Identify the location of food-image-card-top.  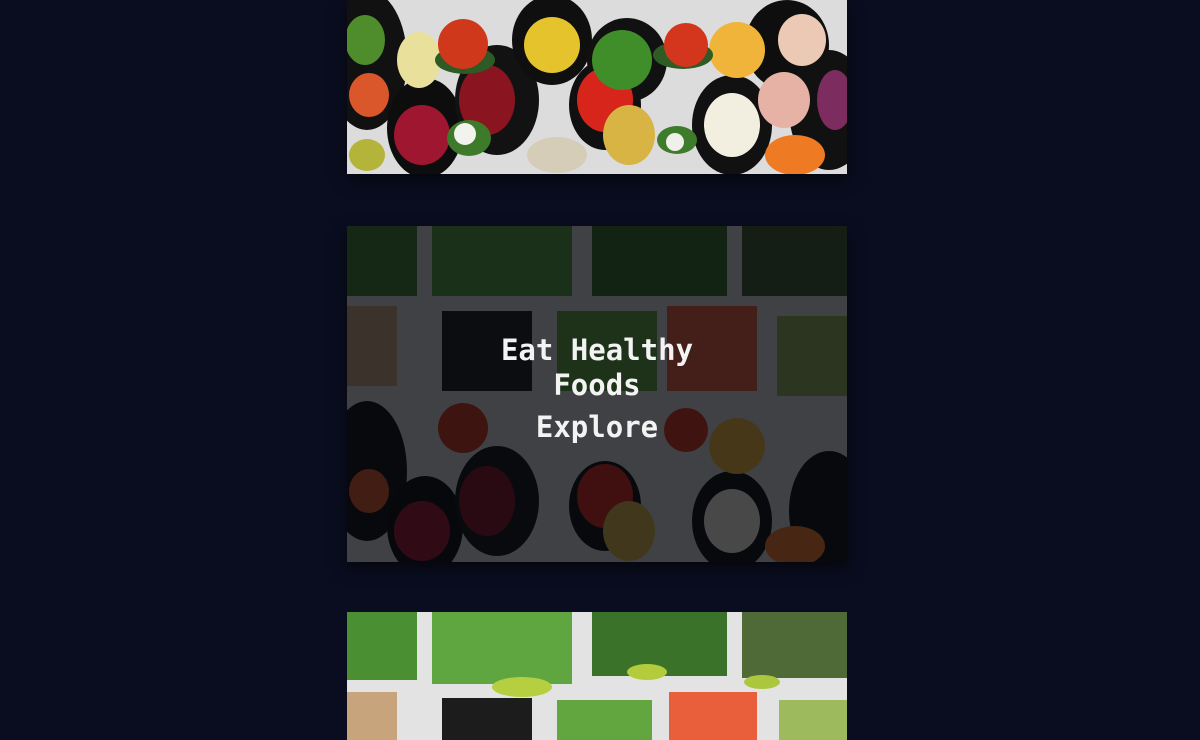
(597, 87).